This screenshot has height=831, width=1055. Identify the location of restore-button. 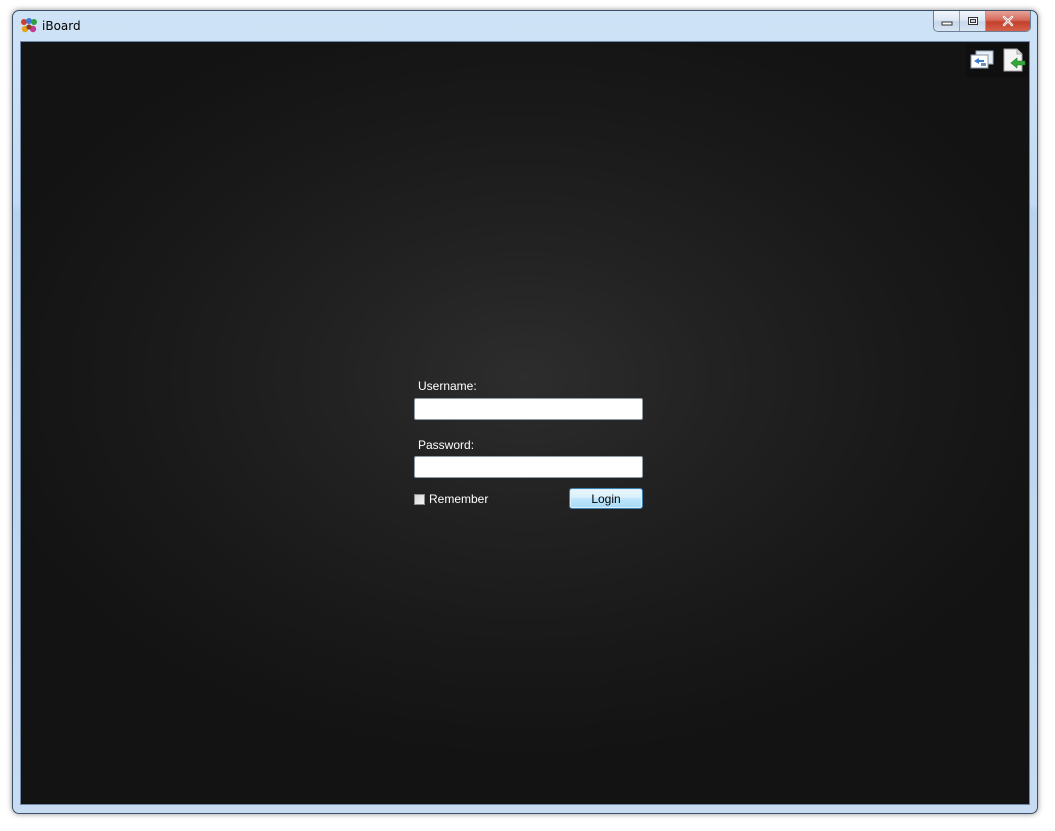
(973, 21).